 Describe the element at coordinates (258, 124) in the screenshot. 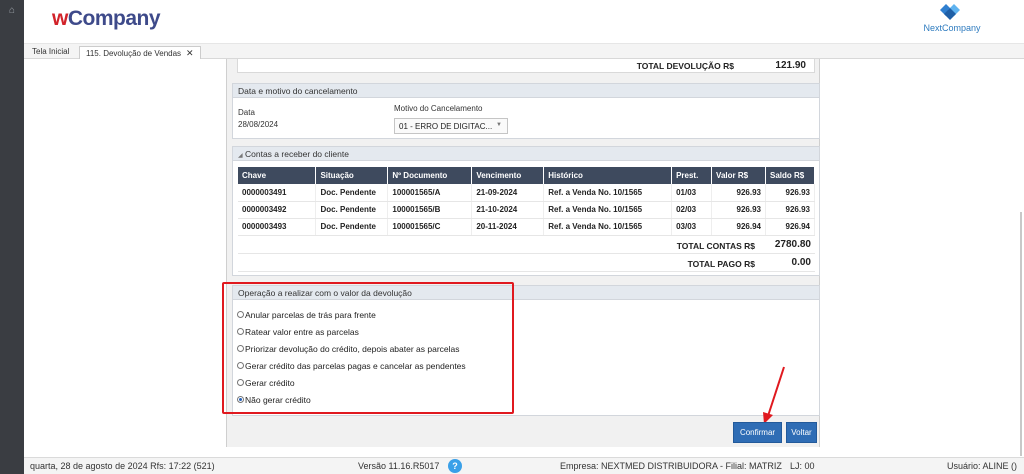

I see `date-value: 28/08/2024` at that location.